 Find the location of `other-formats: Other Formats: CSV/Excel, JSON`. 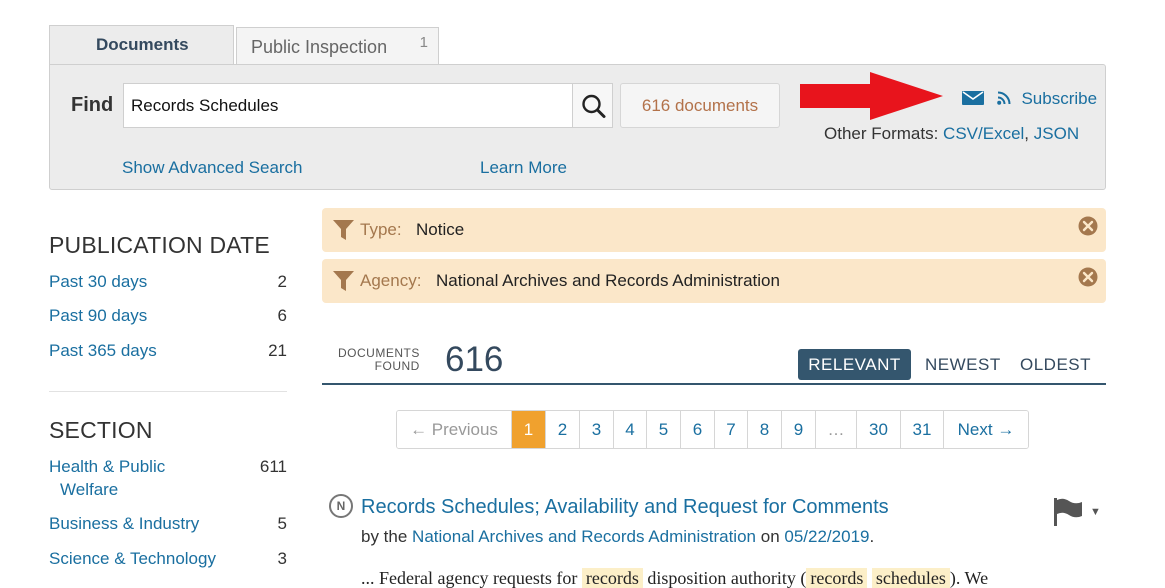

other-formats: Other Formats: CSV/Excel, JSON is located at coordinates (952, 133).